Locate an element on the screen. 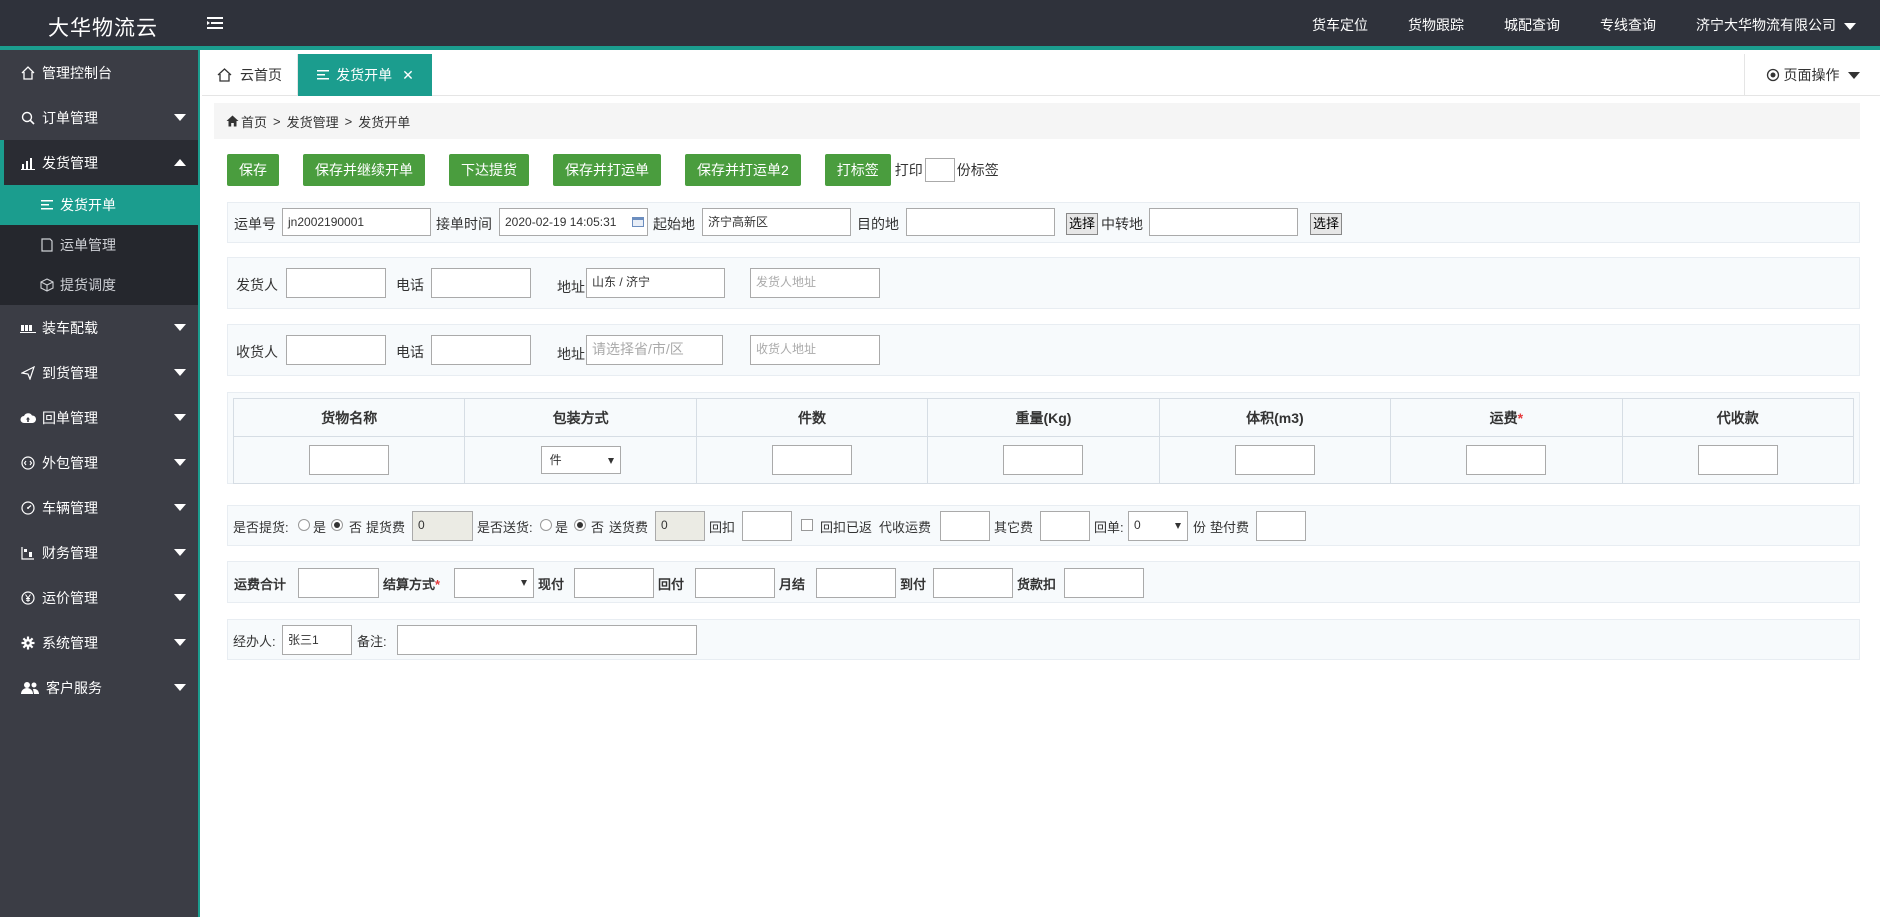 The height and width of the screenshot is (917, 1880). sidebar-subitem-waybill-management: 运单管理 is located at coordinates (99, 245).